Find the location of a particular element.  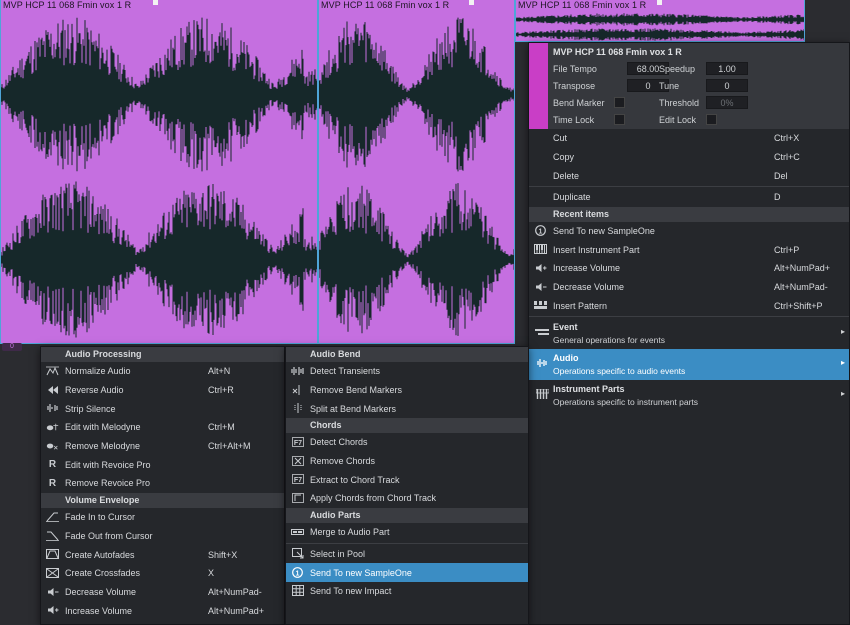

menu-category-event: Event General operations for events ▸ is located at coordinates (689, 333).